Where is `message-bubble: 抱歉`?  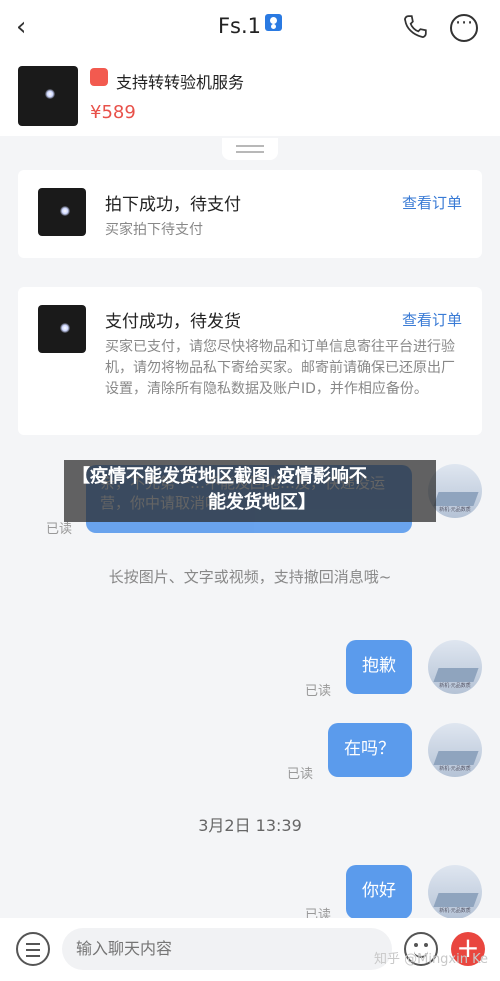
message-bubble: 抱歉 is located at coordinates (379, 667).